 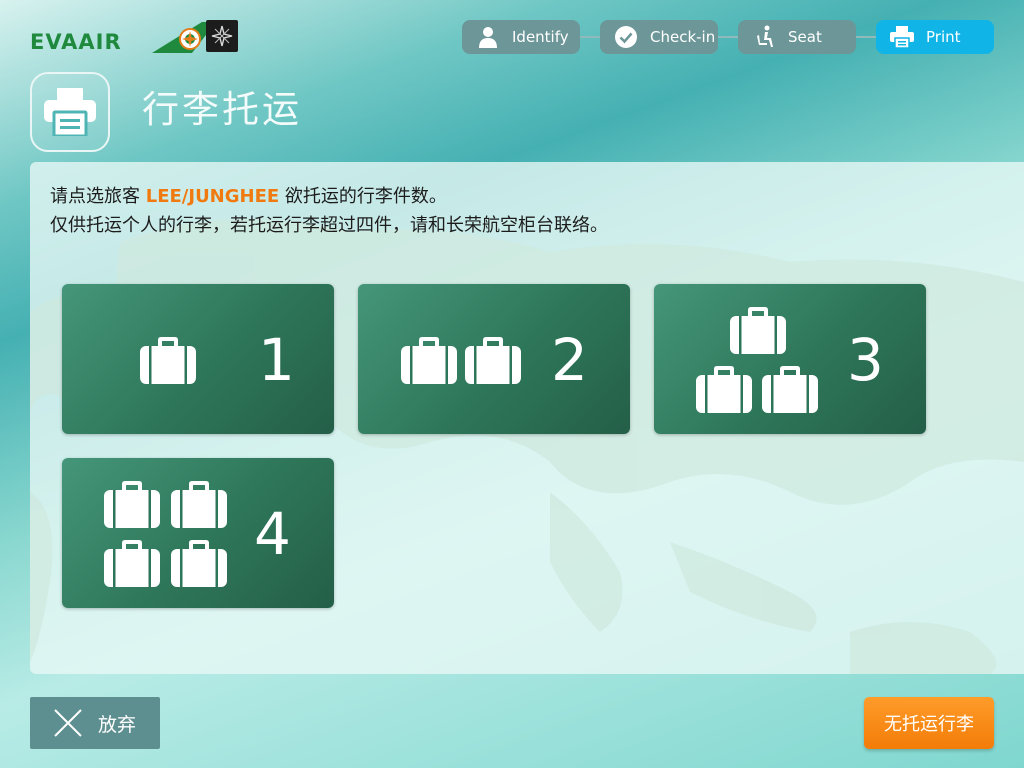 I want to click on bag-count-4-button: 4, so click(x=198, y=533).